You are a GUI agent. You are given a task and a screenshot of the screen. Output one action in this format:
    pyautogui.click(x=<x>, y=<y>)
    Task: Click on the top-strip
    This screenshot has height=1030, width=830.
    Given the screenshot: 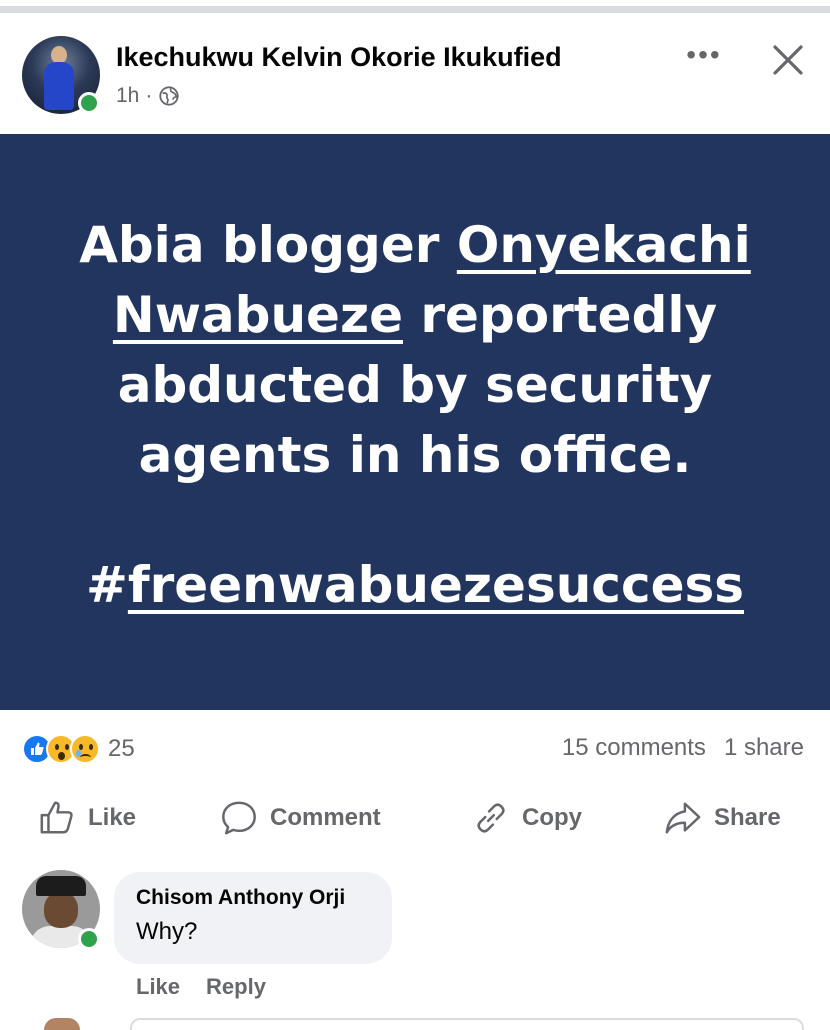 What is the action you would take?
    pyautogui.click(x=415, y=7)
    